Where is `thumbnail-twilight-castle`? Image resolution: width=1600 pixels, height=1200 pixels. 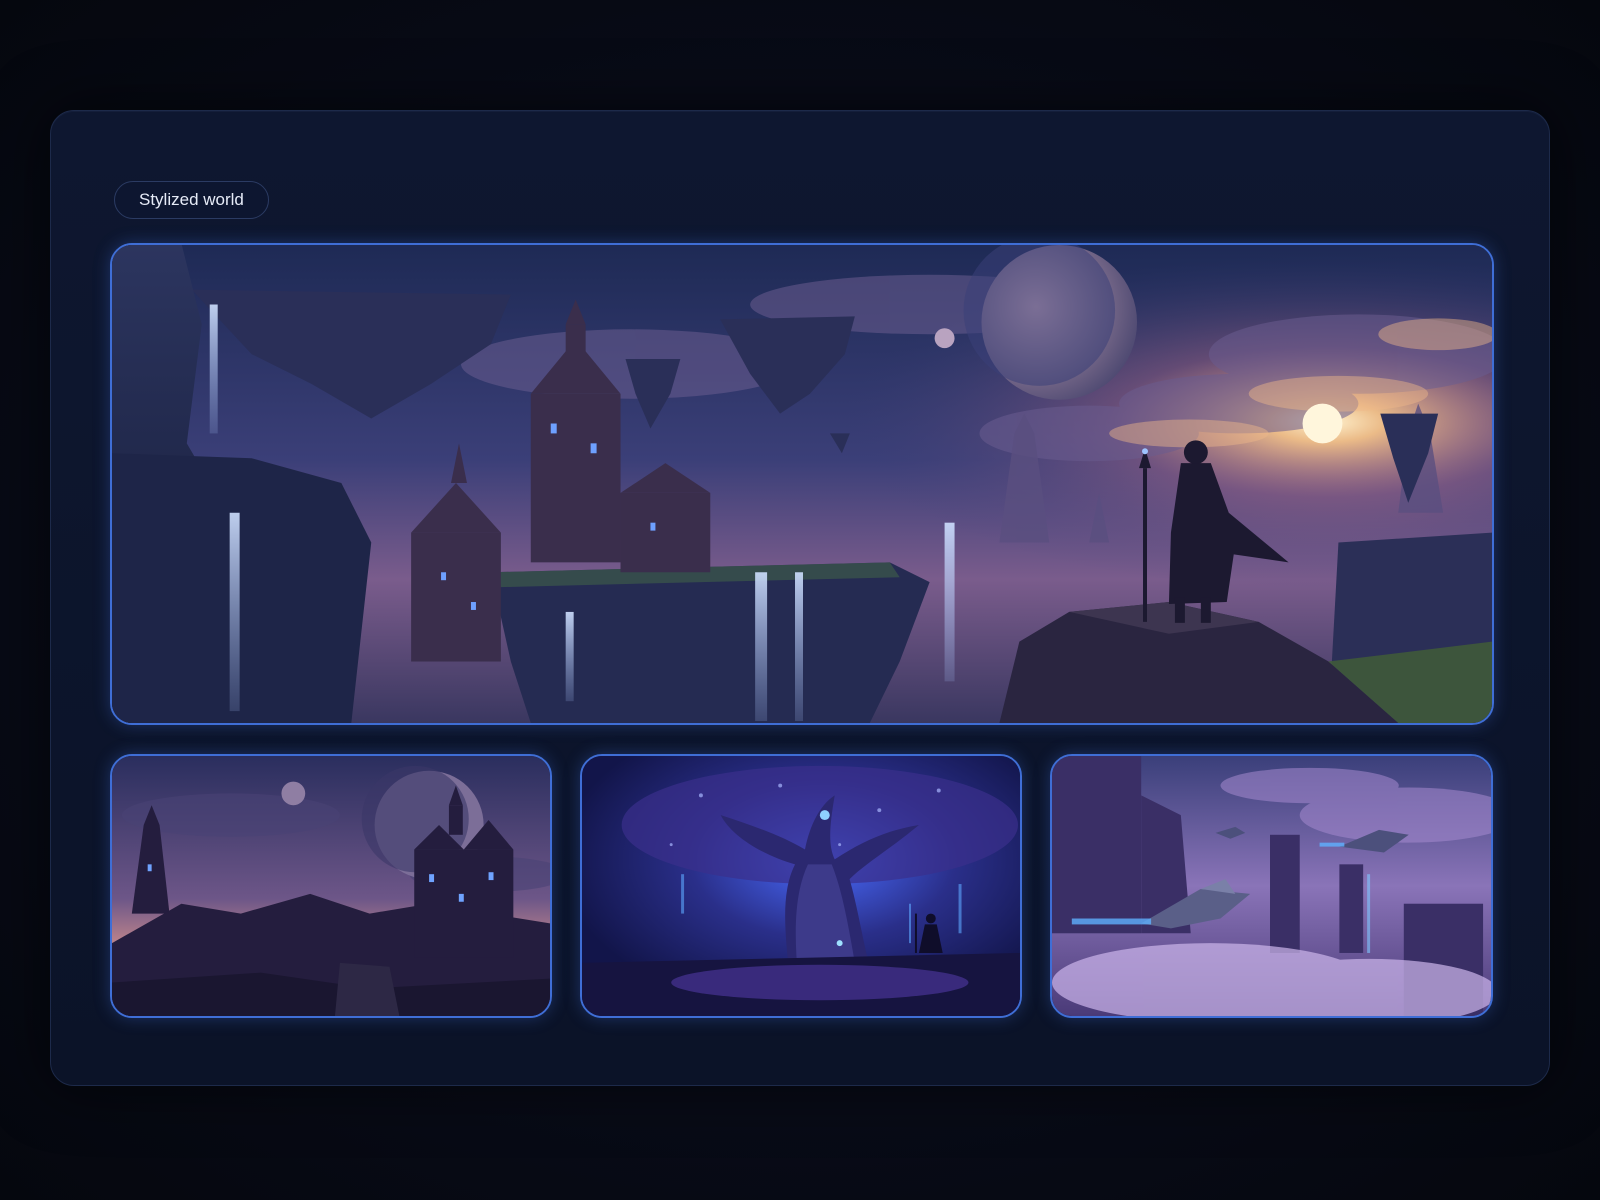
thumbnail-twilight-castle is located at coordinates (331, 886).